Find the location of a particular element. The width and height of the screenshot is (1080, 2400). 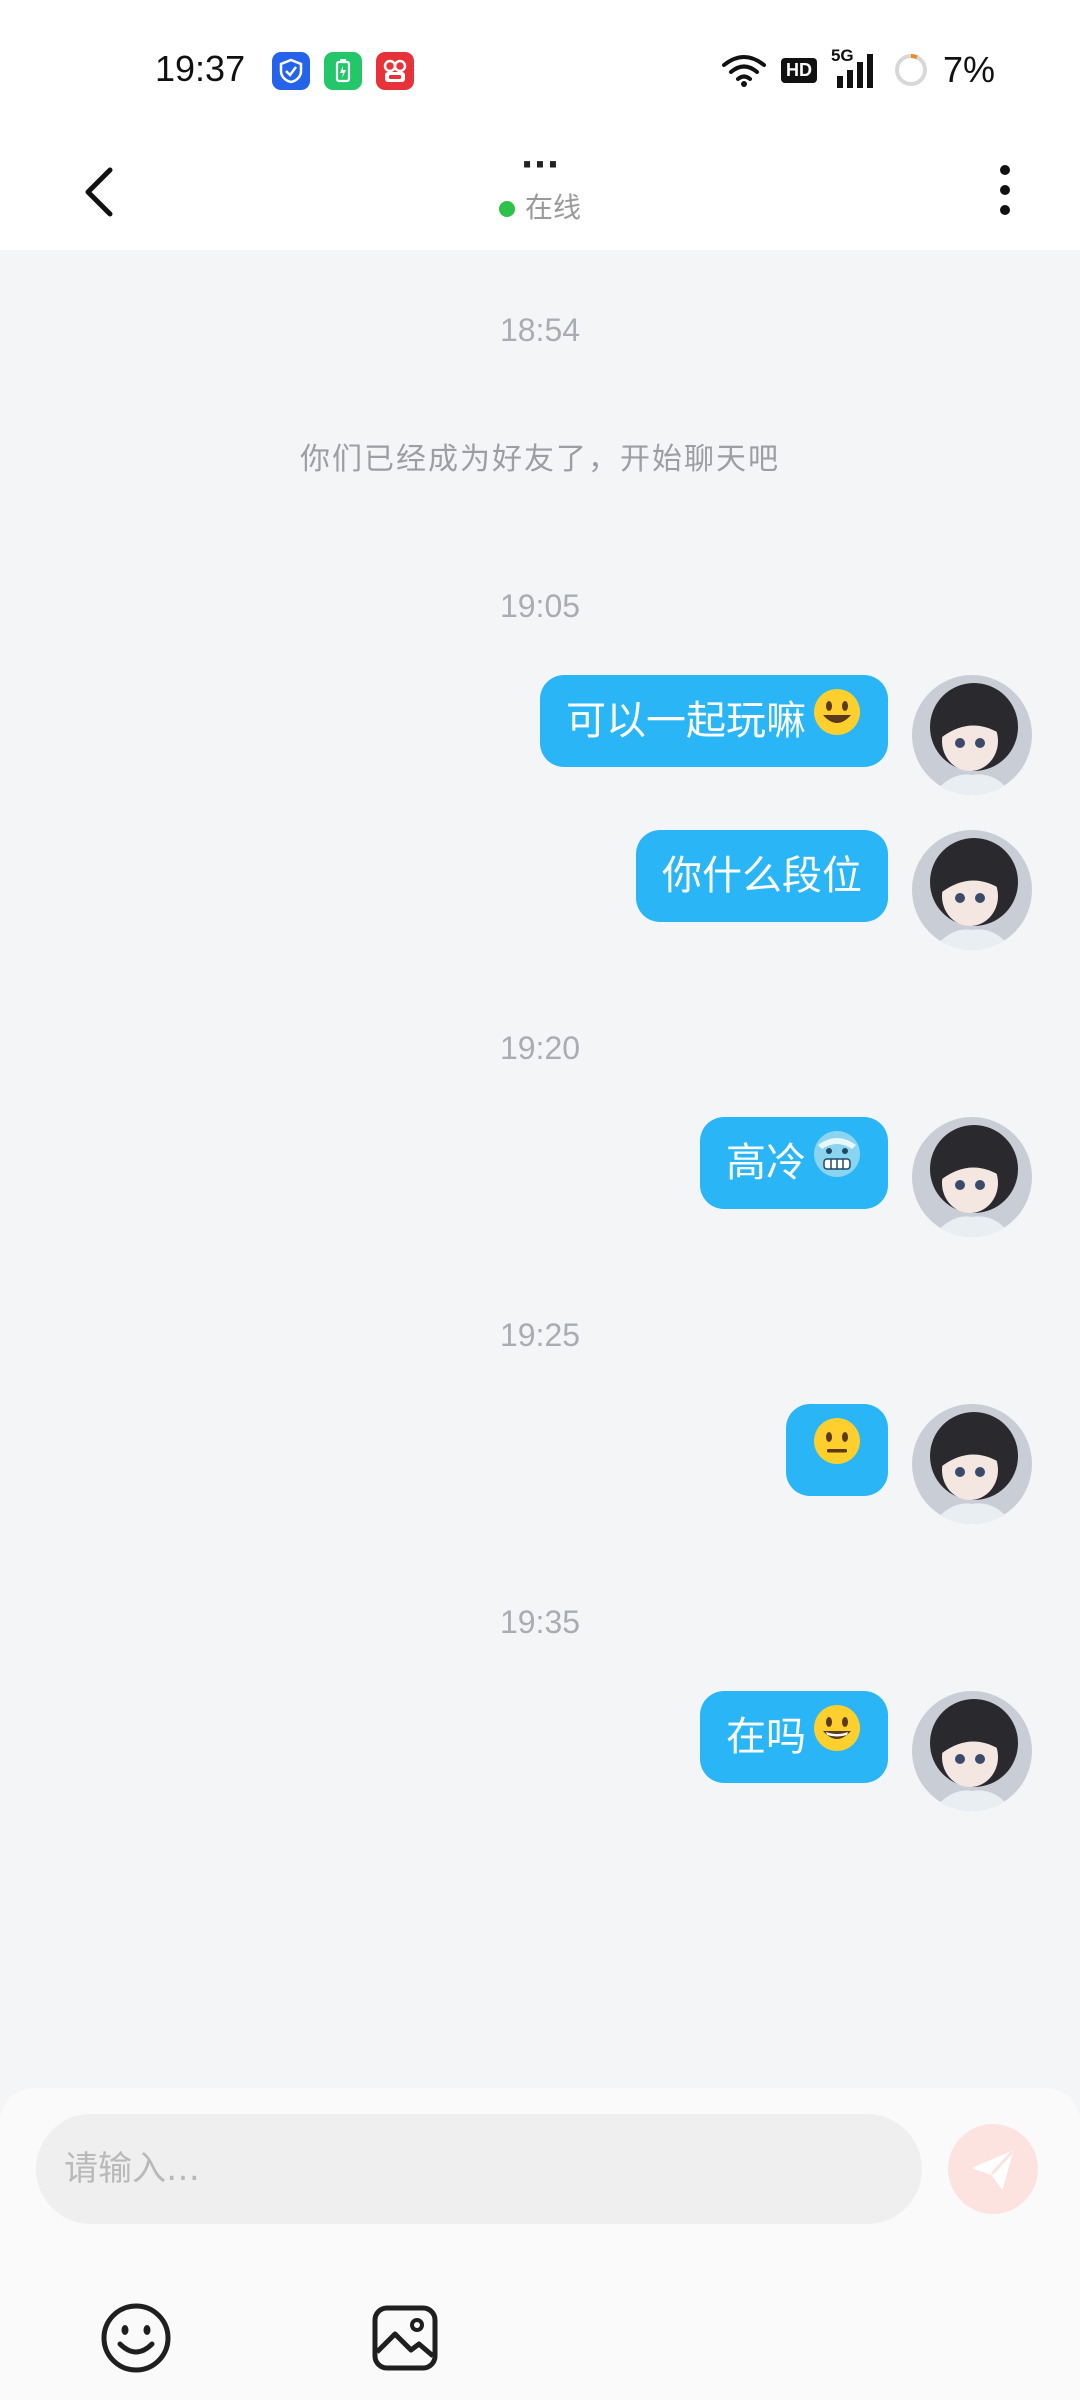

timestamp: 19:05 is located at coordinates (540, 606).